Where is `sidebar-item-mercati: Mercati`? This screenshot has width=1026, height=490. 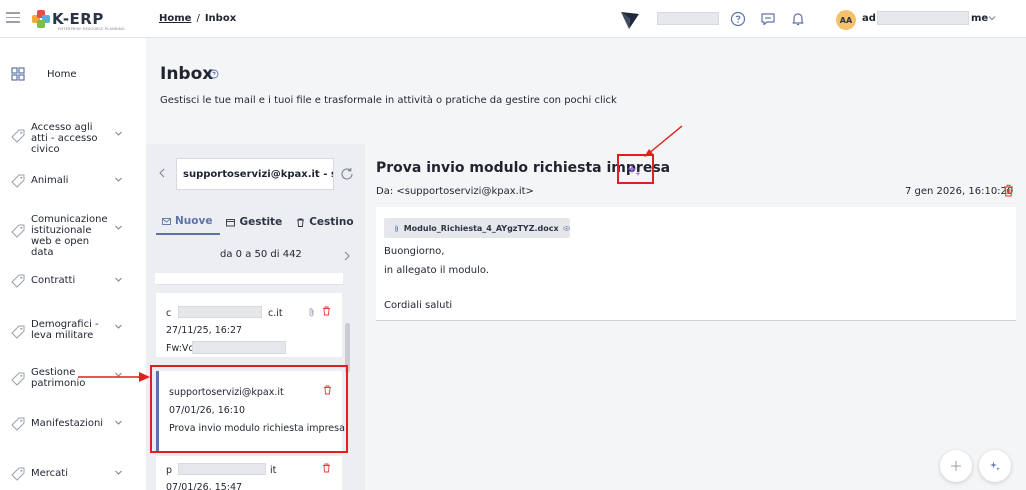
sidebar-item-mercati: Mercati is located at coordinates (73, 473).